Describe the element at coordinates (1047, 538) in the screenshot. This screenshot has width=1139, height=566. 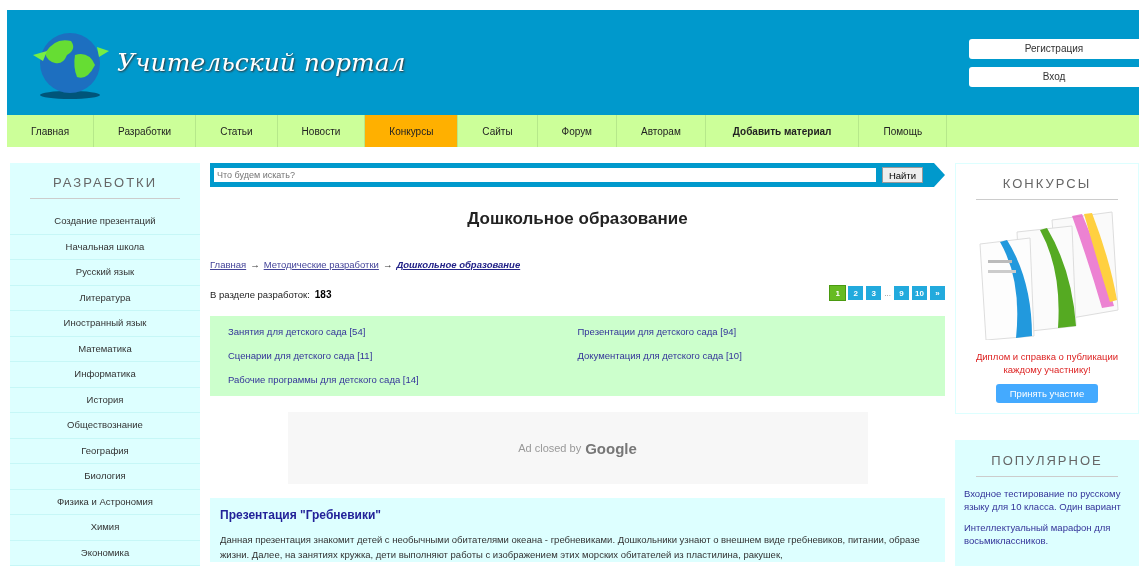
I see `popular-link: Интеллектуальный марафон для восьмиклассников.` at that location.